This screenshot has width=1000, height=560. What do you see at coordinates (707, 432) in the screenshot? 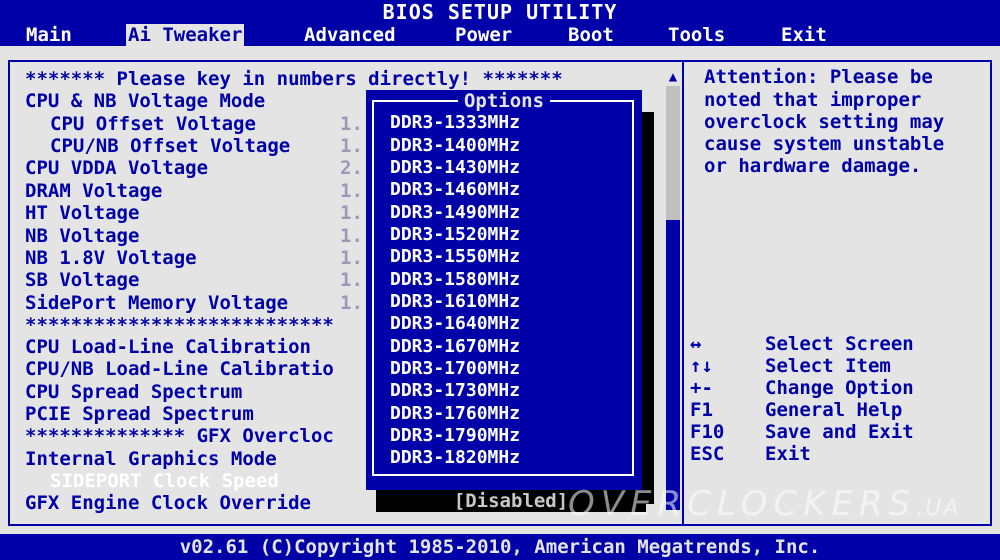
I see `key-label: F10` at bounding box center [707, 432].